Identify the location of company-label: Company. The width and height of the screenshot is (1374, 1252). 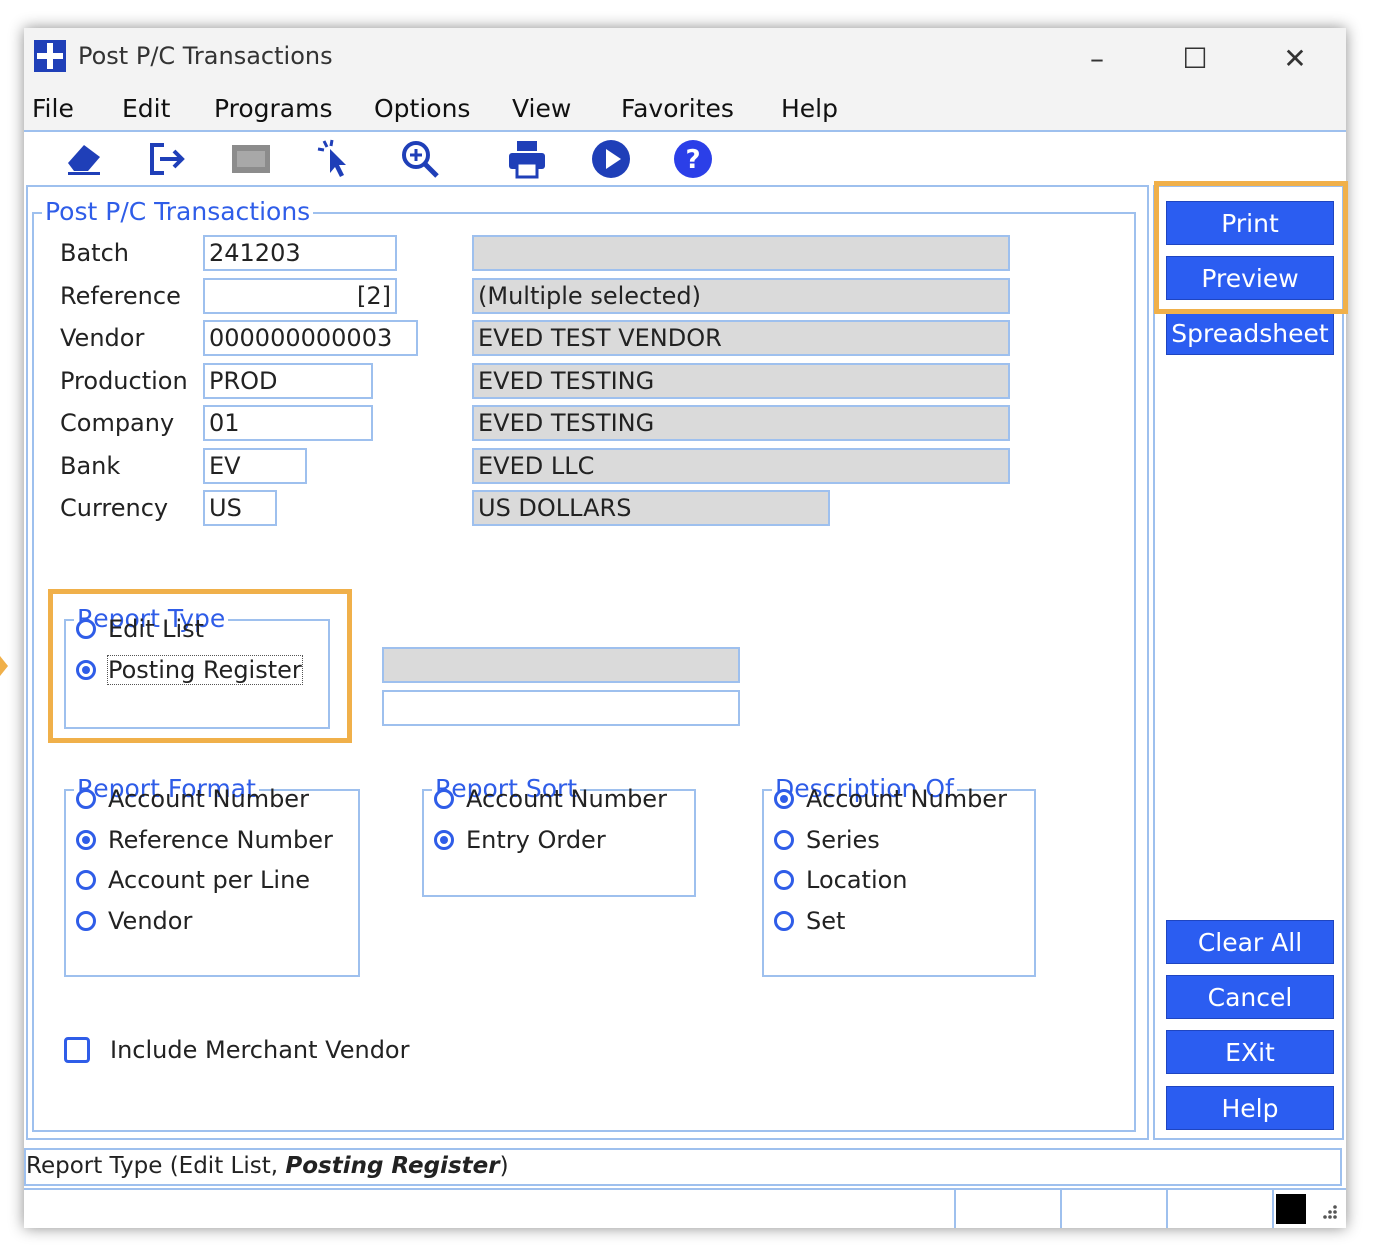
(117, 423).